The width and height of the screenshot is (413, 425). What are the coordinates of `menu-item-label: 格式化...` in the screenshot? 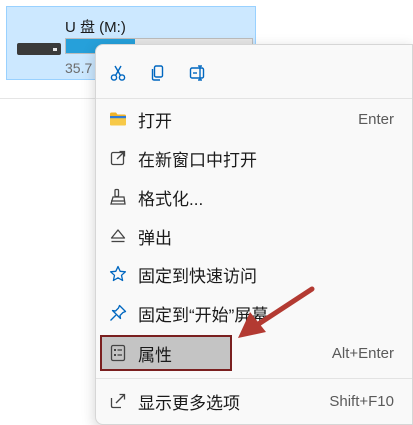 It's located at (171, 199).